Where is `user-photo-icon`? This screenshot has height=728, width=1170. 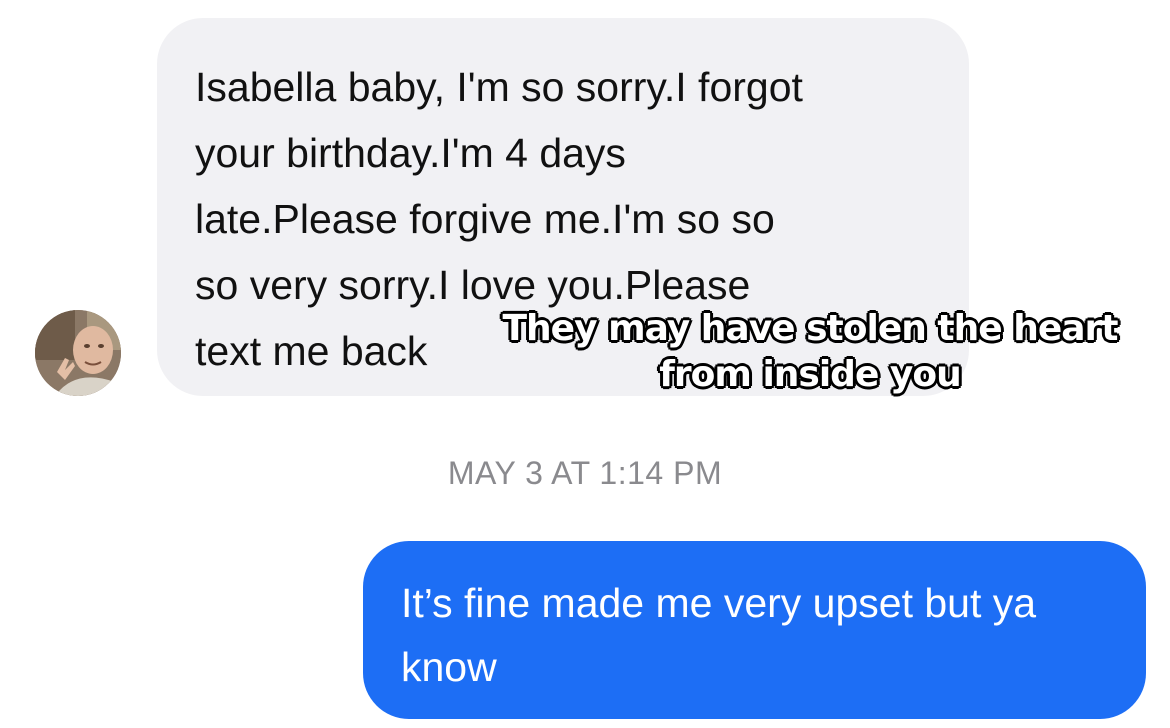 user-photo-icon is located at coordinates (78, 353).